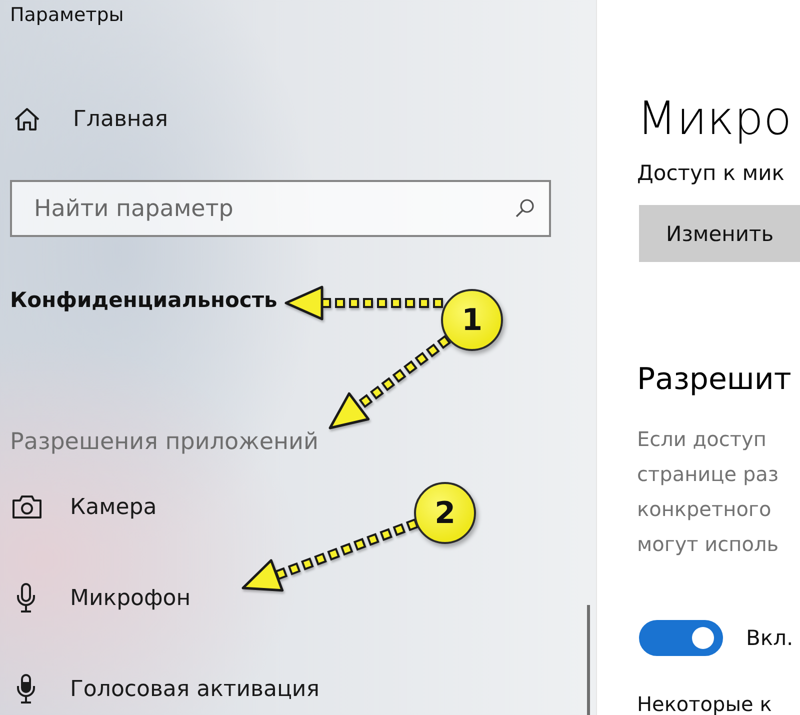 This screenshot has height=715, width=800. What do you see at coordinates (280, 208) in the screenshot?
I see `search-field: Найти параметр` at bounding box center [280, 208].